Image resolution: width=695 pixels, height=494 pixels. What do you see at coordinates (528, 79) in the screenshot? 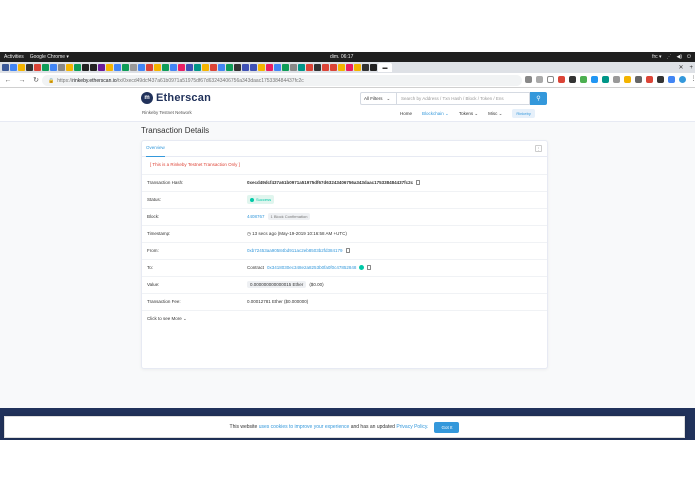
I see `translate-icon` at bounding box center [528, 79].